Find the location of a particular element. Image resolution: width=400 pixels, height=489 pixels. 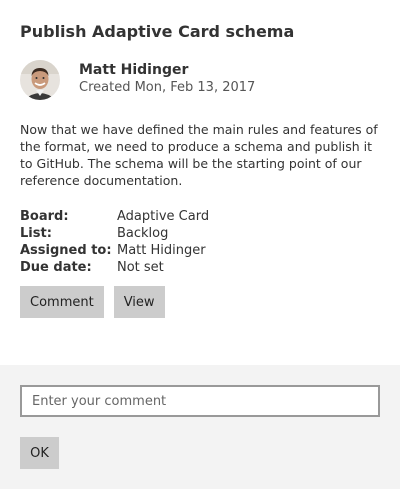

author-row: Matt Hidinger Created Mon, Feb 13, 2017 is located at coordinates (200, 80).